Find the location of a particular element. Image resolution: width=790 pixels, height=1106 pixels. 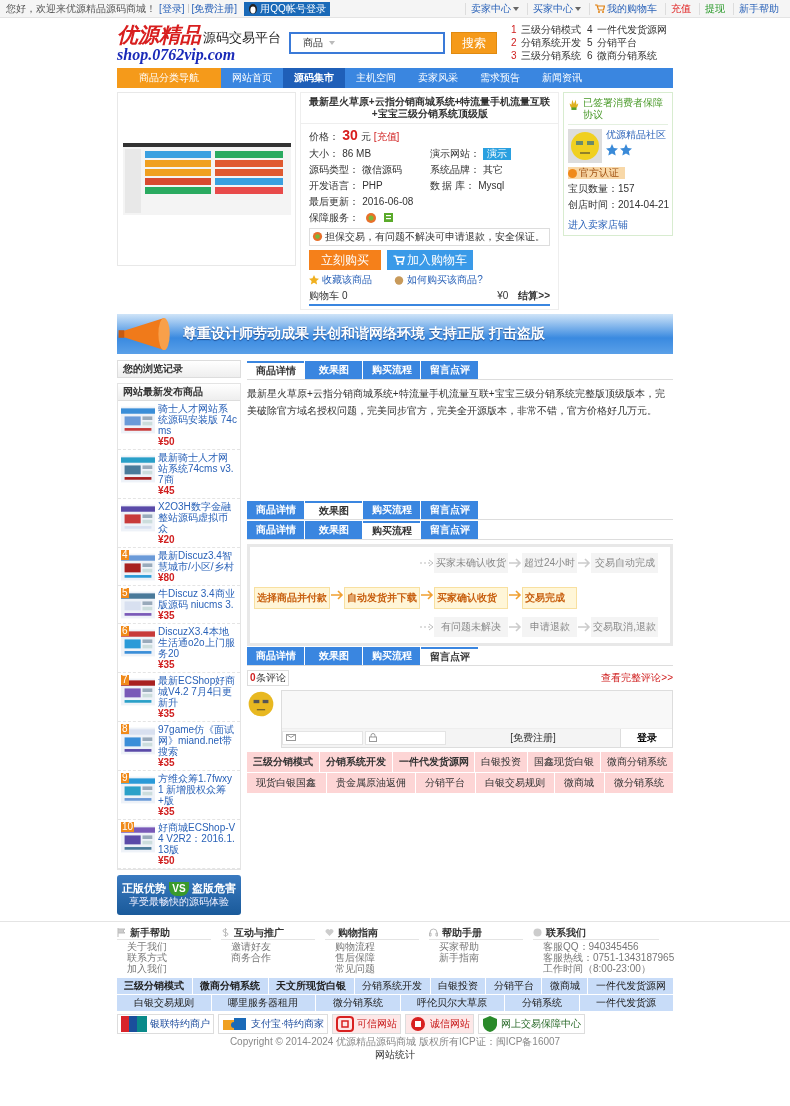

footer-link: 售后保障 is located at coordinates (377, 957).